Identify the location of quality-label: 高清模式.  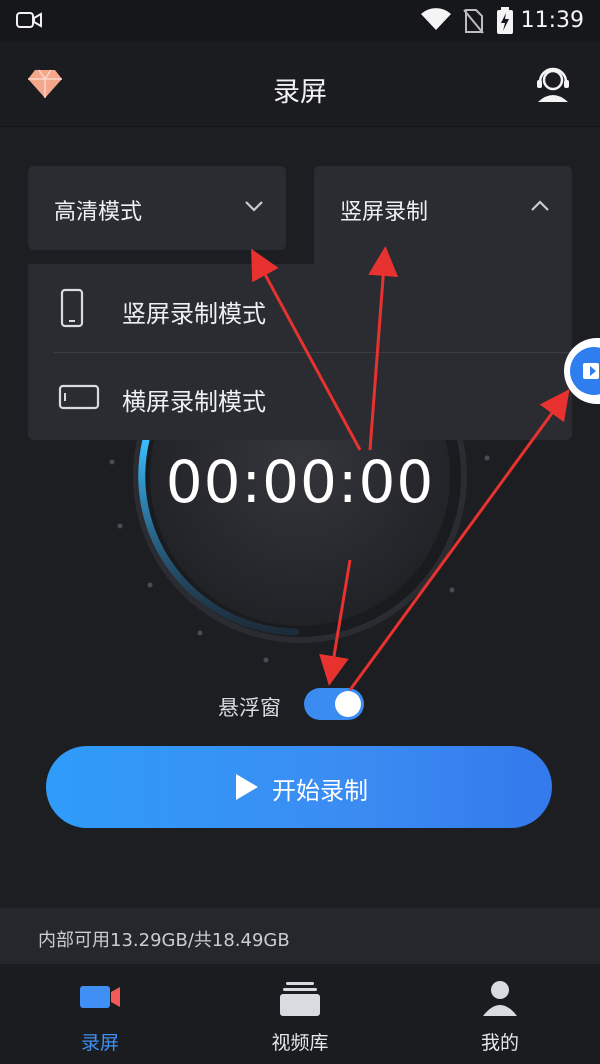
(98, 212).